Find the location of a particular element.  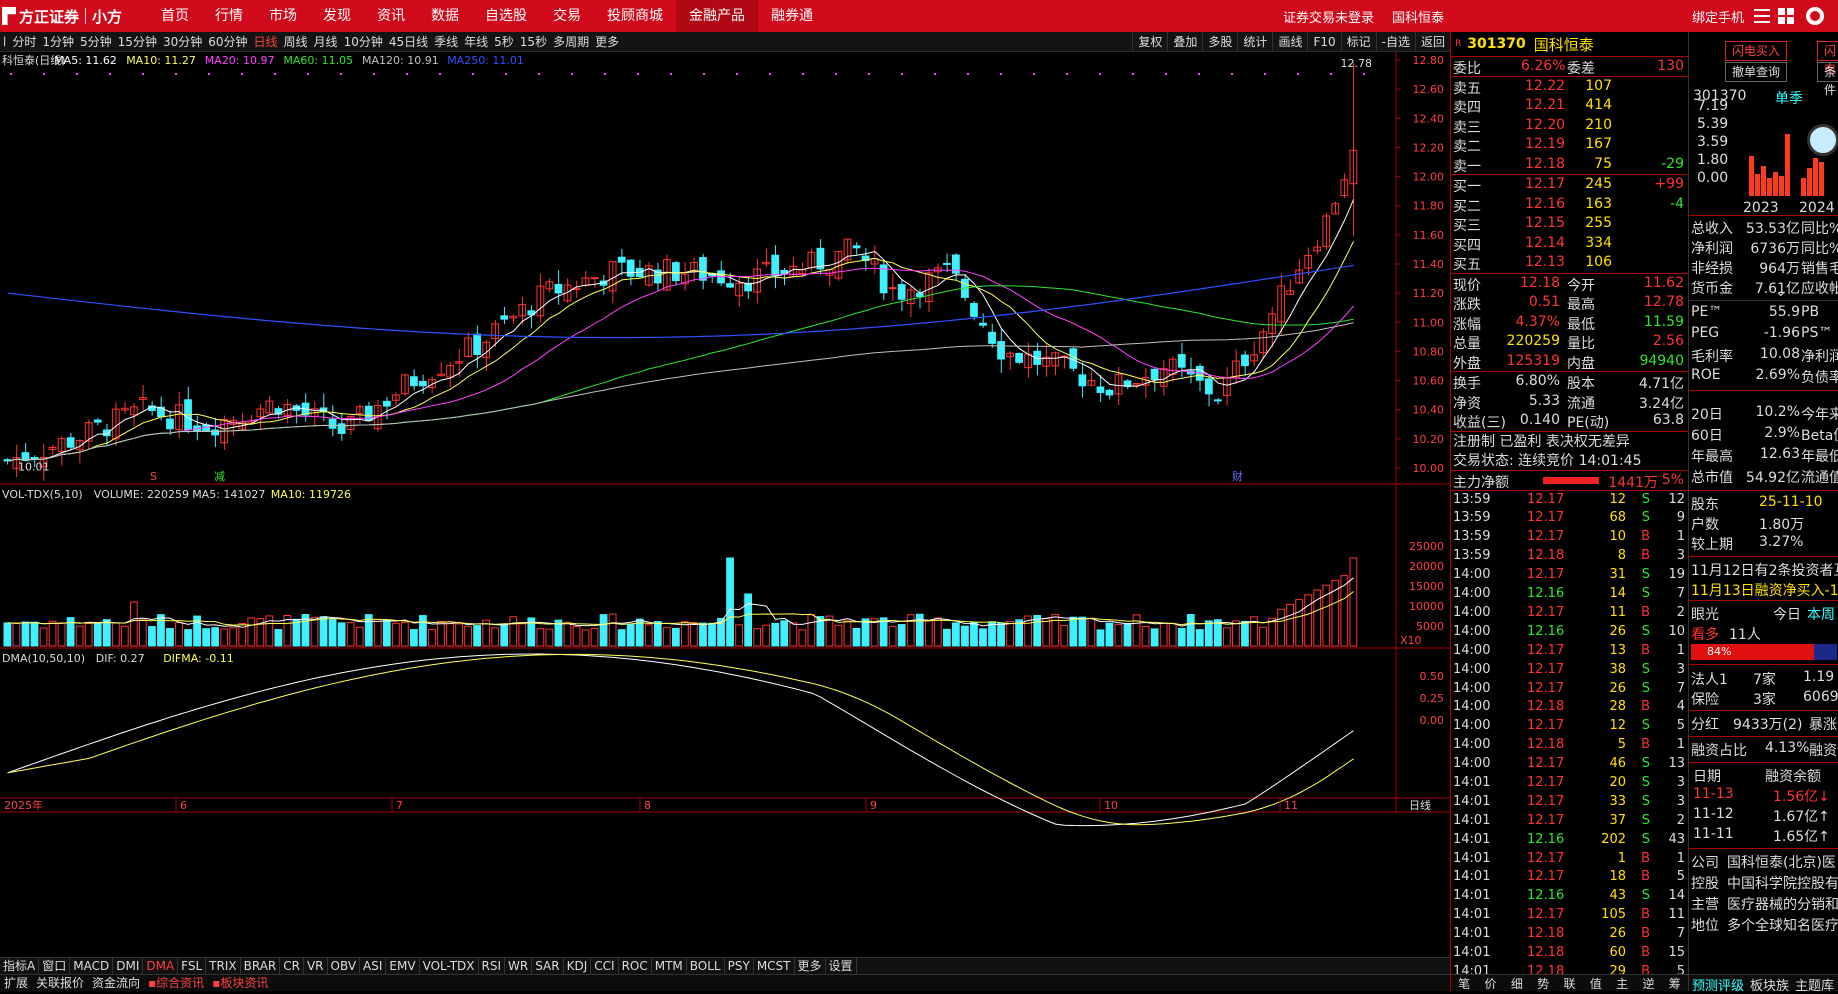

grid-apps-icon is located at coordinates (1786, 16).